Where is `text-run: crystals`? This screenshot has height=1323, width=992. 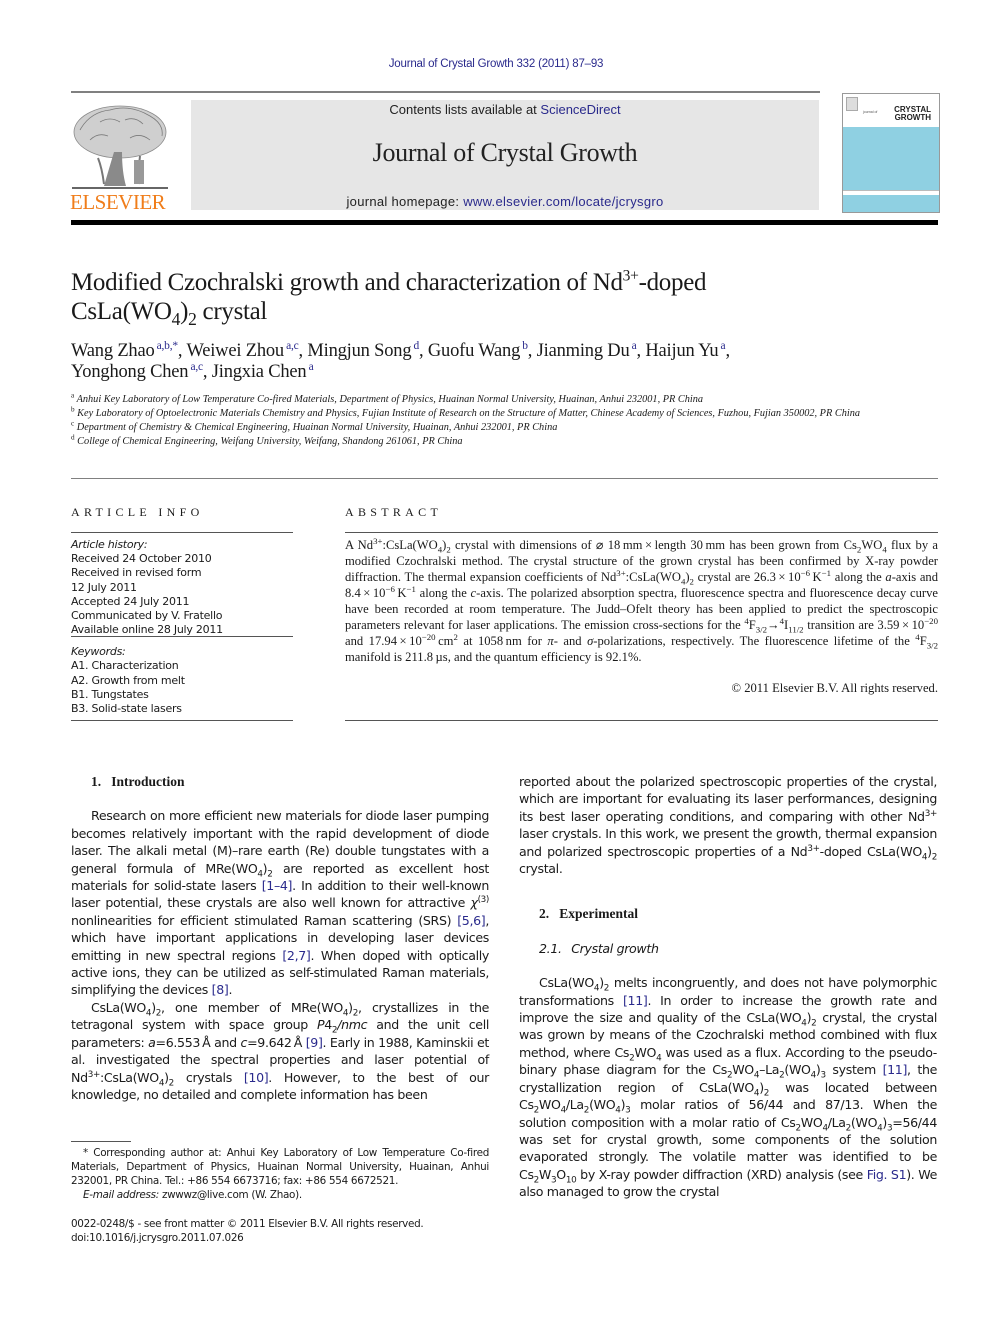
text-run: crystals is located at coordinates (208, 1077).